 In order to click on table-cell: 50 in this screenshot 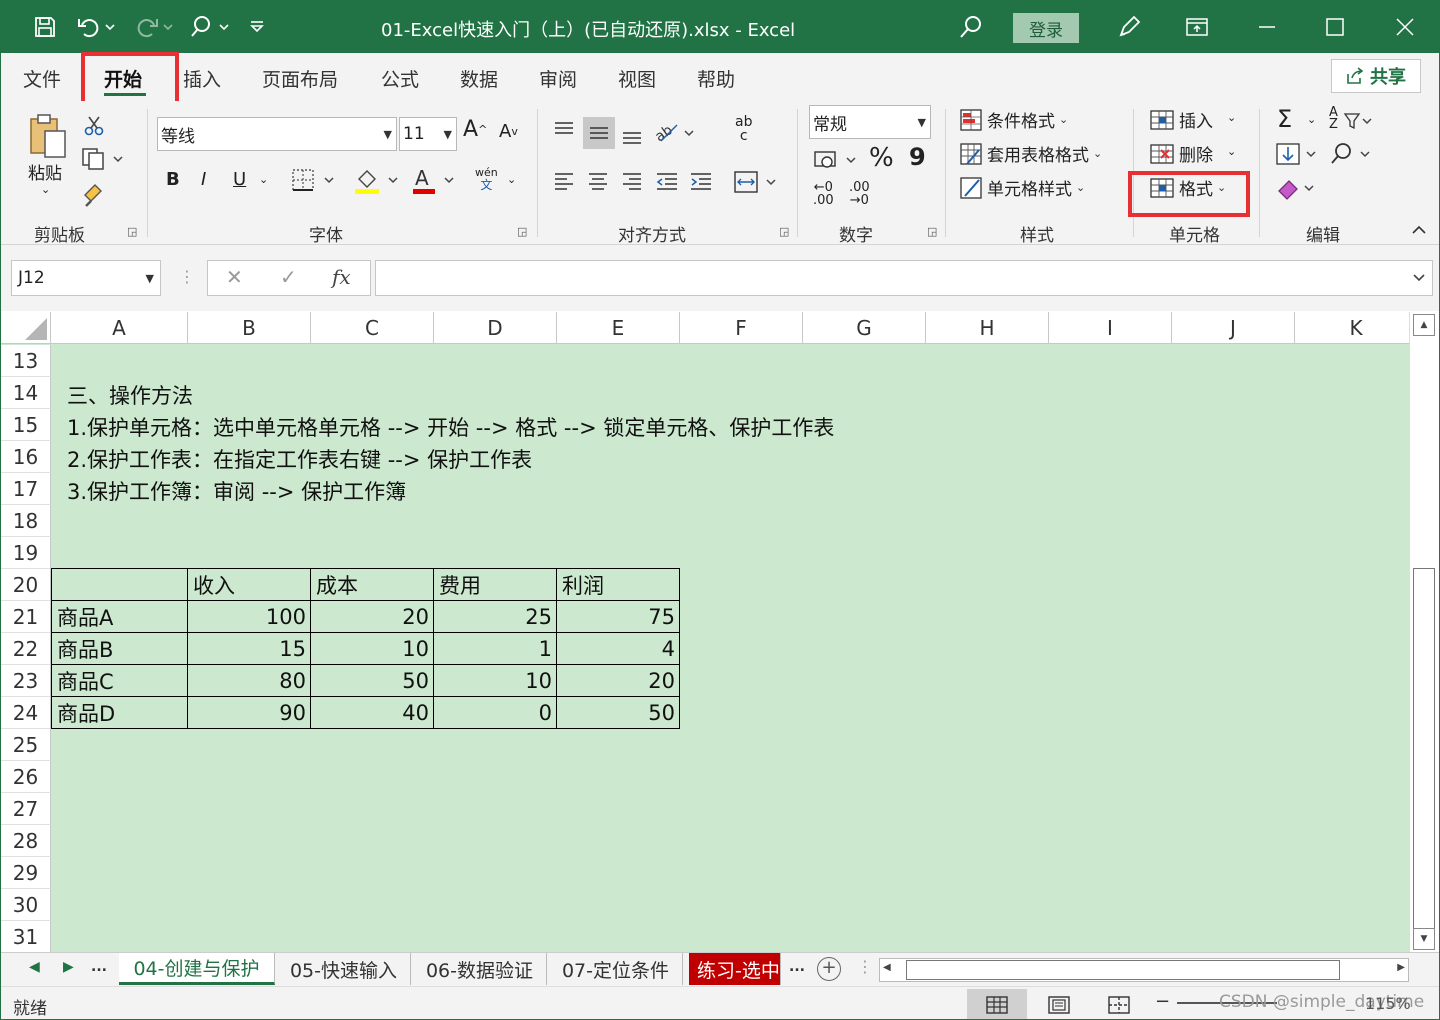, I will do `click(618, 713)`.